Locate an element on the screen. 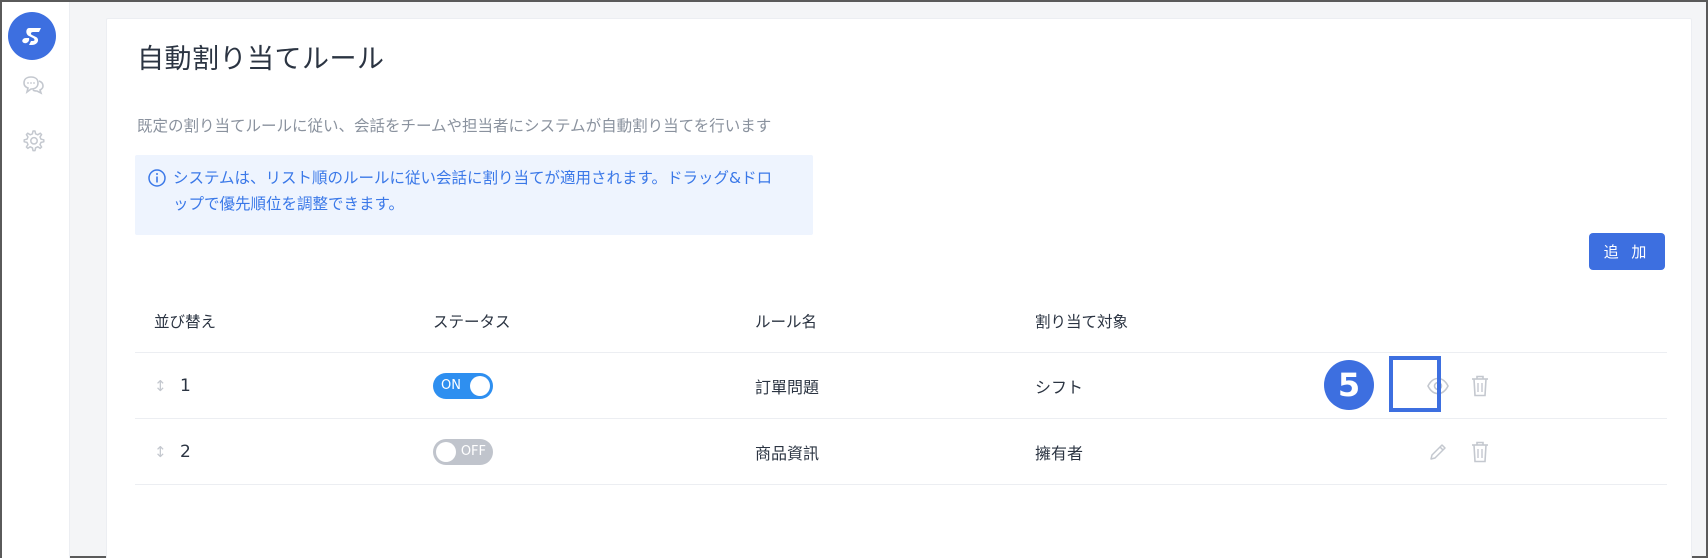  actions-cell is located at coordinates (1467, 451).